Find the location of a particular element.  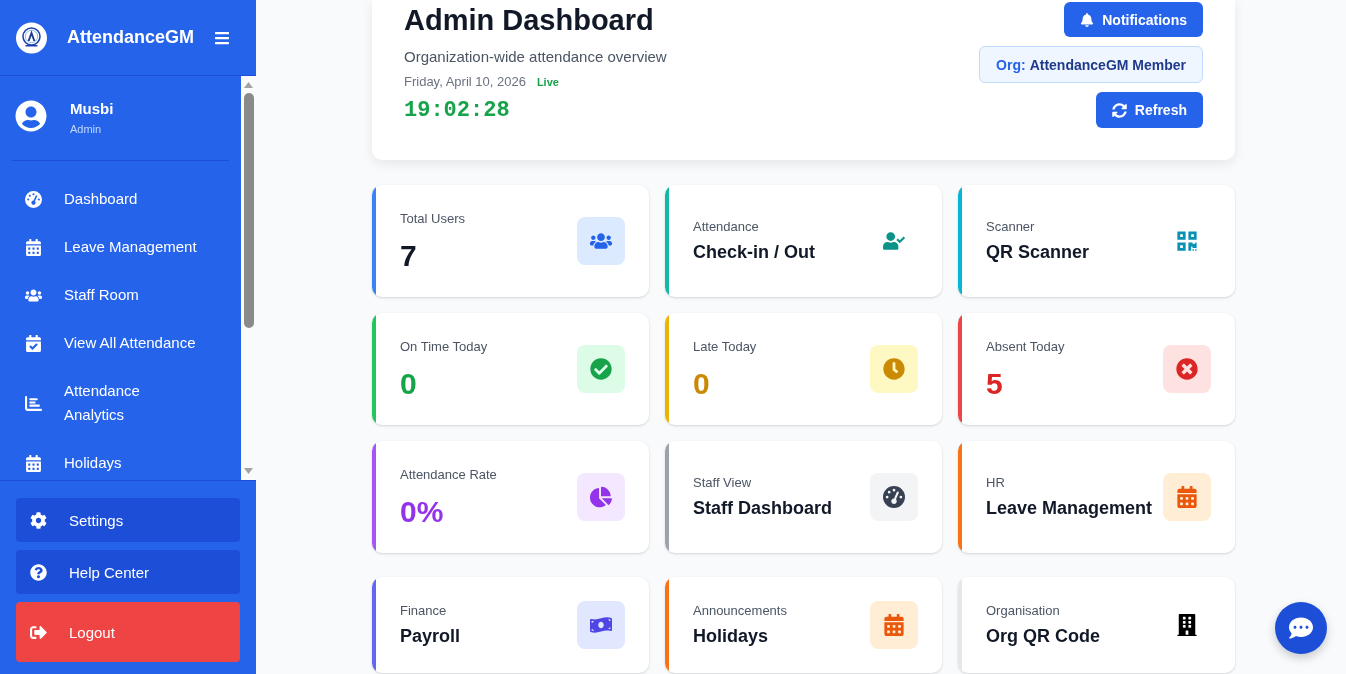

card-label: Announcements is located at coordinates (740, 611).